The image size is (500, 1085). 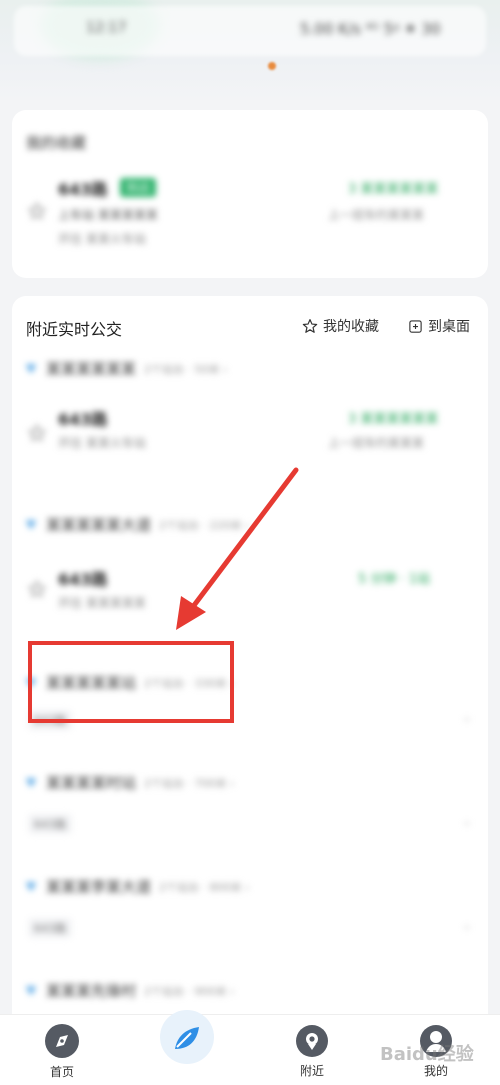 I want to click on route-meta: 开往 某某某某某, so click(x=102, y=603).